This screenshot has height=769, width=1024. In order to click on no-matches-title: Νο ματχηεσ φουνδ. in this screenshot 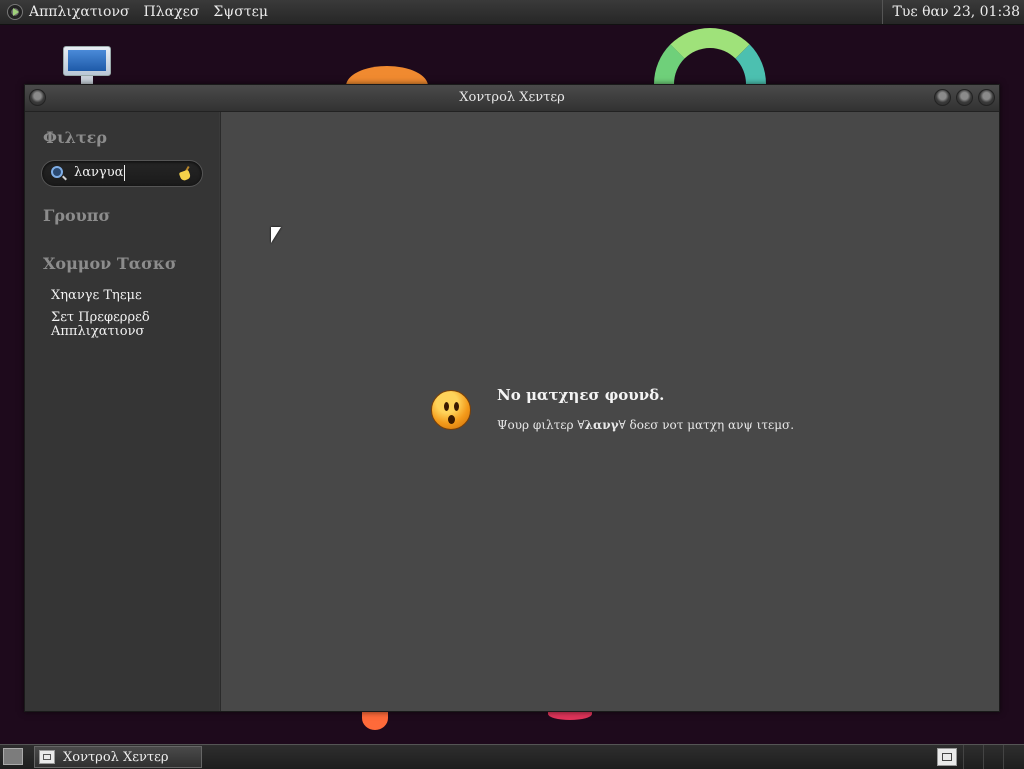, I will do `click(581, 395)`.